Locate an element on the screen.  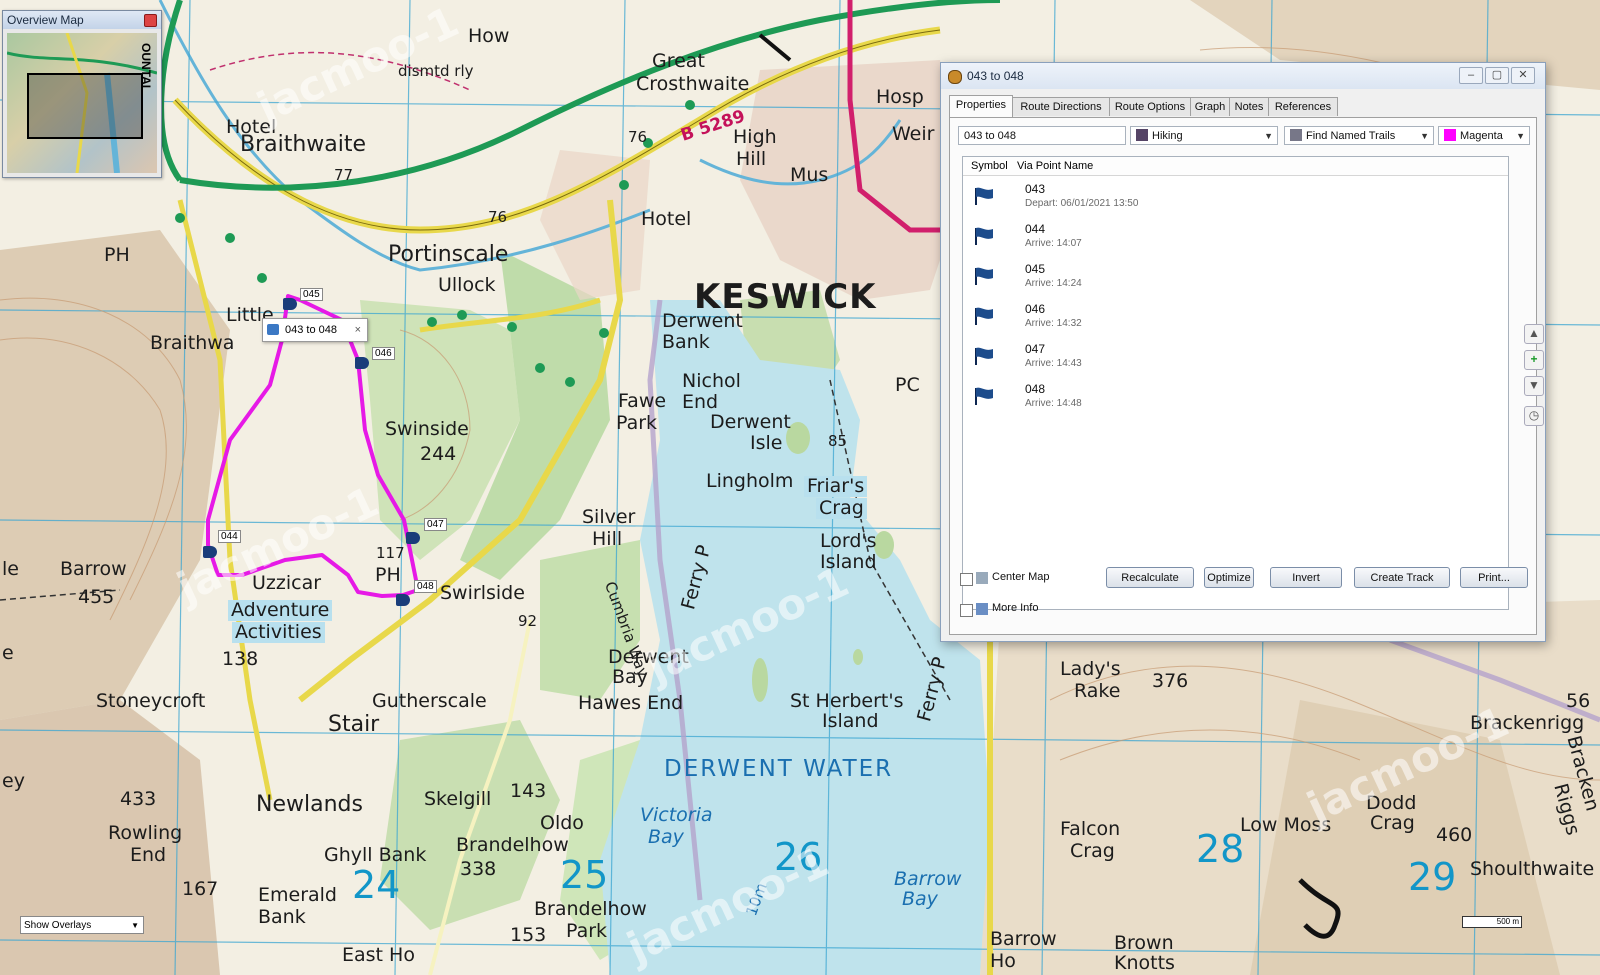
map-label-park: Park is located at coordinates (637, 423).